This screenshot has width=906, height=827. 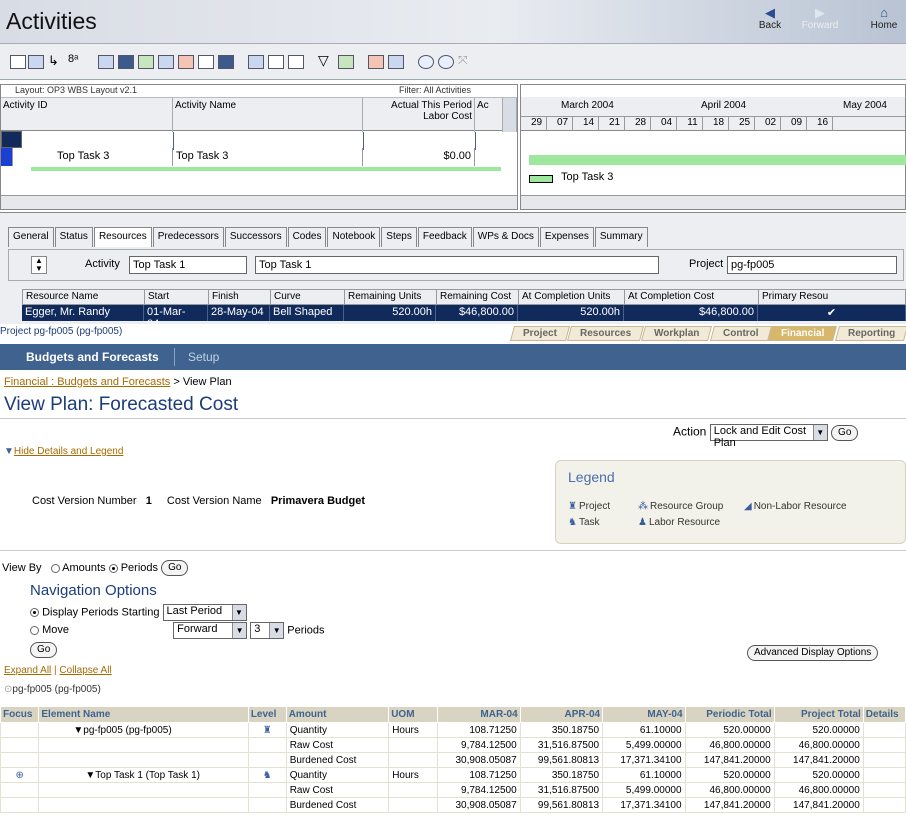 I want to click on print-icon, so click(x=226, y=62).